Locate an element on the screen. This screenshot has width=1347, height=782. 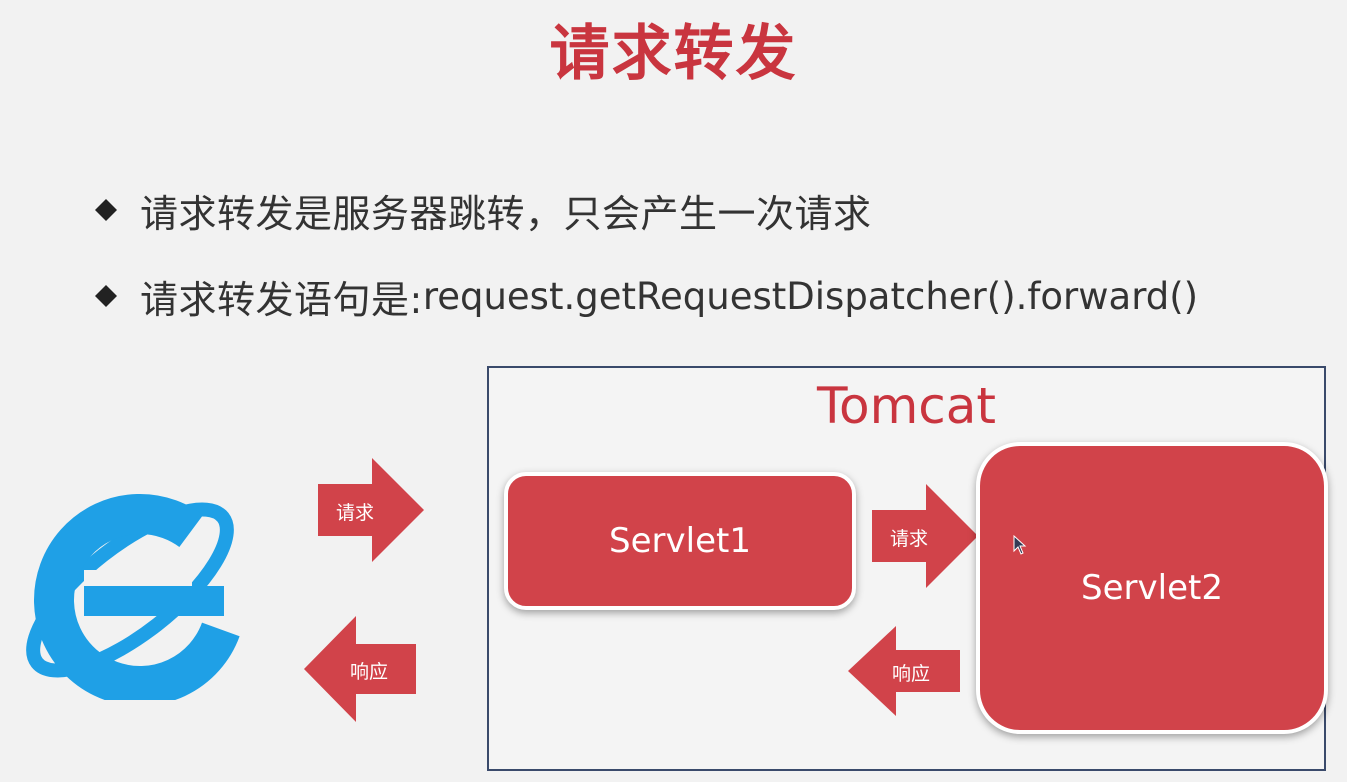
browser-response-label: 响应 is located at coordinates (369, 672).